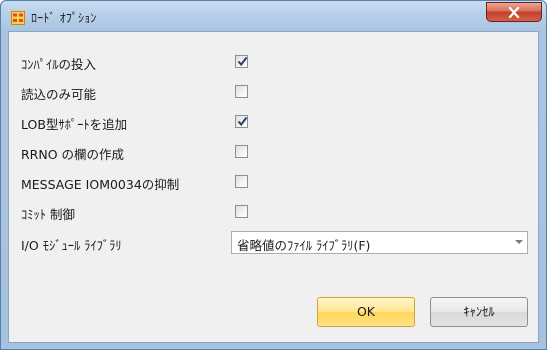 The image size is (547, 350). Describe the element at coordinates (100, 184) in the screenshot. I see `option-label: MESSAGE IOM0034の抑制` at that location.